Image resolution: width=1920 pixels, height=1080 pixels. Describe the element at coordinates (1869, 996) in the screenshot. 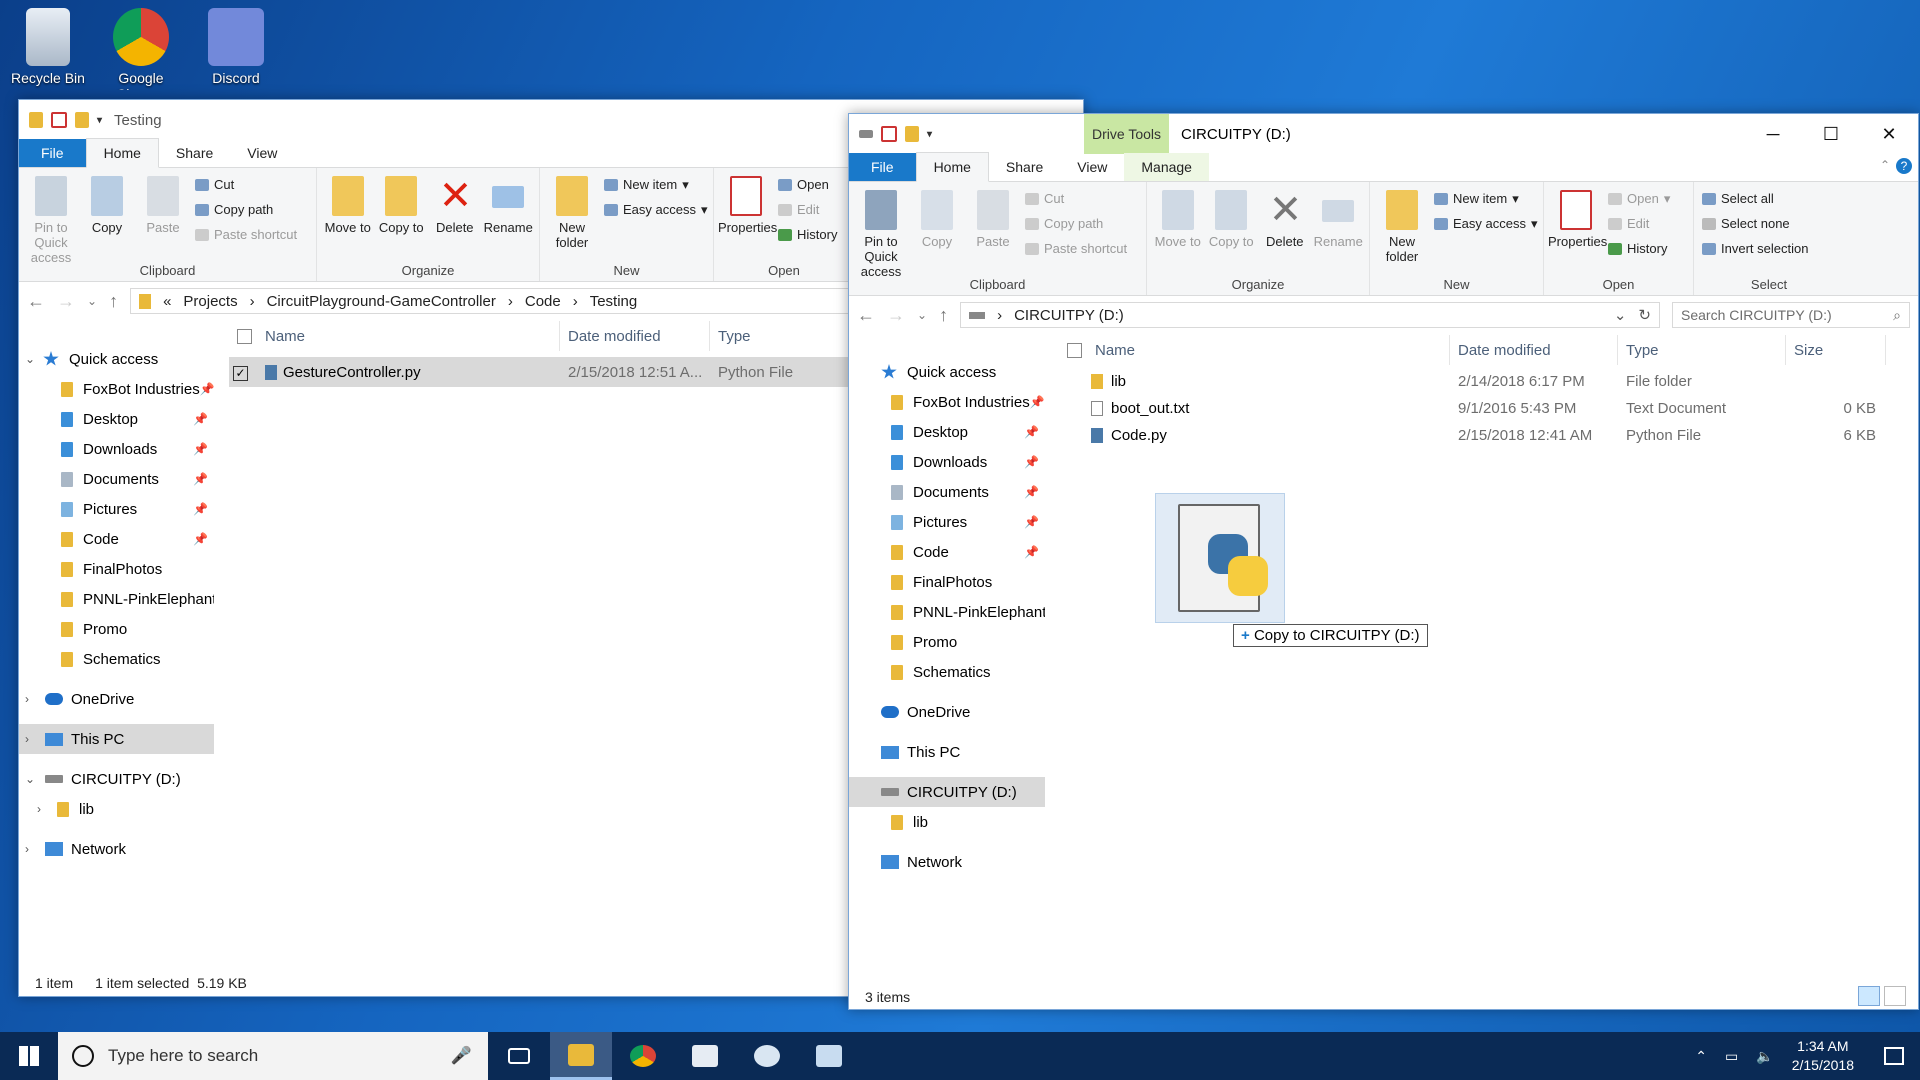

I see `details-view-icon` at that location.